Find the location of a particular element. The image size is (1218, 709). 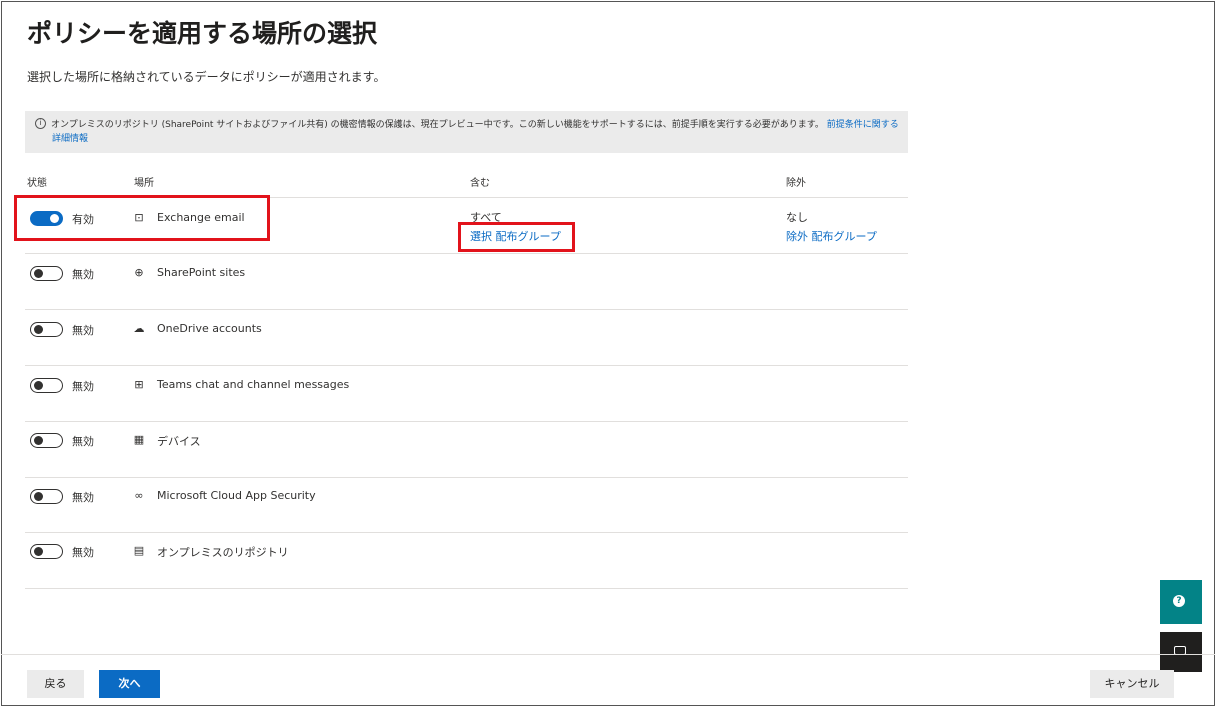

column-header-status: 状態 is located at coordinates (37, 183).